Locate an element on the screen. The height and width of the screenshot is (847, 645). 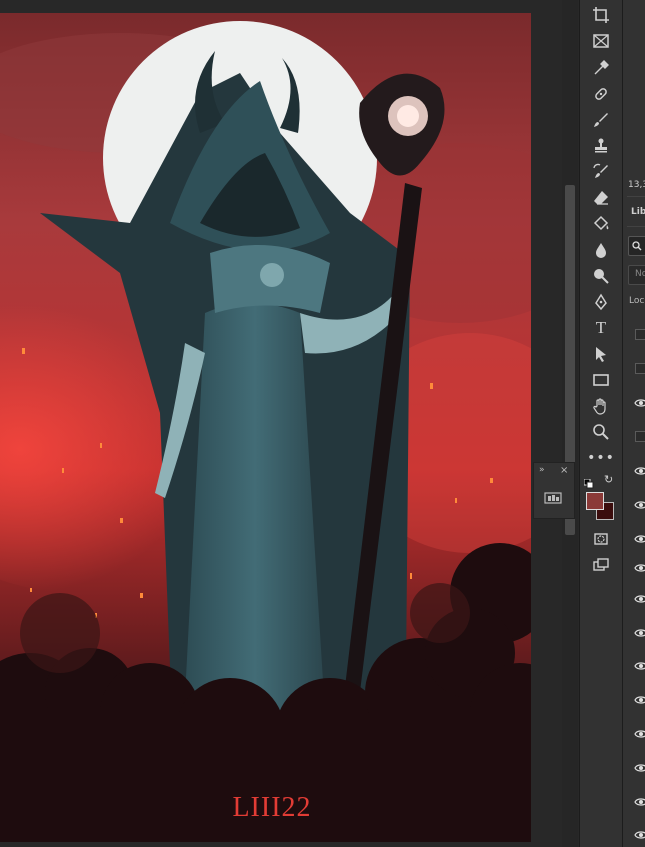
search-icon is located at coordinates (637, 246).